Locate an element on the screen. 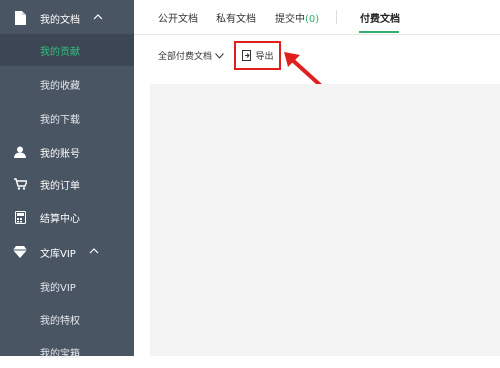  sidebar-item-downloads: 我的下载 is located at coordinates (67, 118).